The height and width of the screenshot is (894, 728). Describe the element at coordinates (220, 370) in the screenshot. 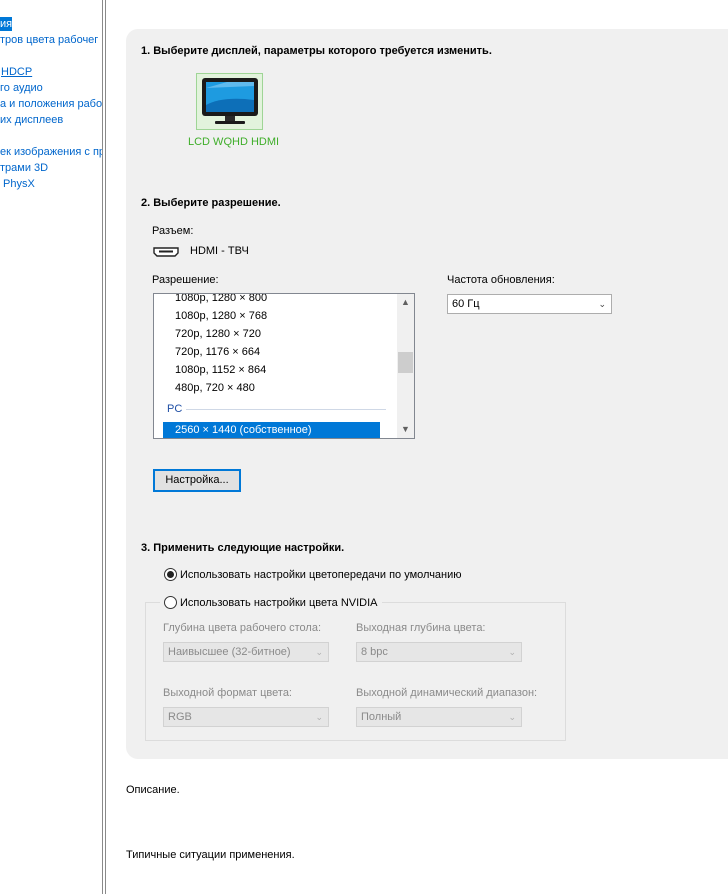

I see `list-item: 1080p, 1152 × 864` at that location.